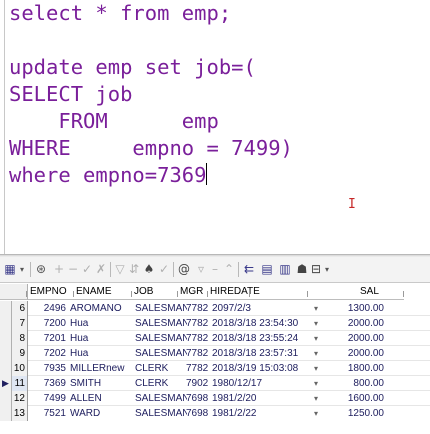 This screenshot has width=430, height=434. What do you see at coordinates (234, 292) in the screenshot?
I see `column-header-hiredate: HIREDATE` at bounding box center [234, 292].